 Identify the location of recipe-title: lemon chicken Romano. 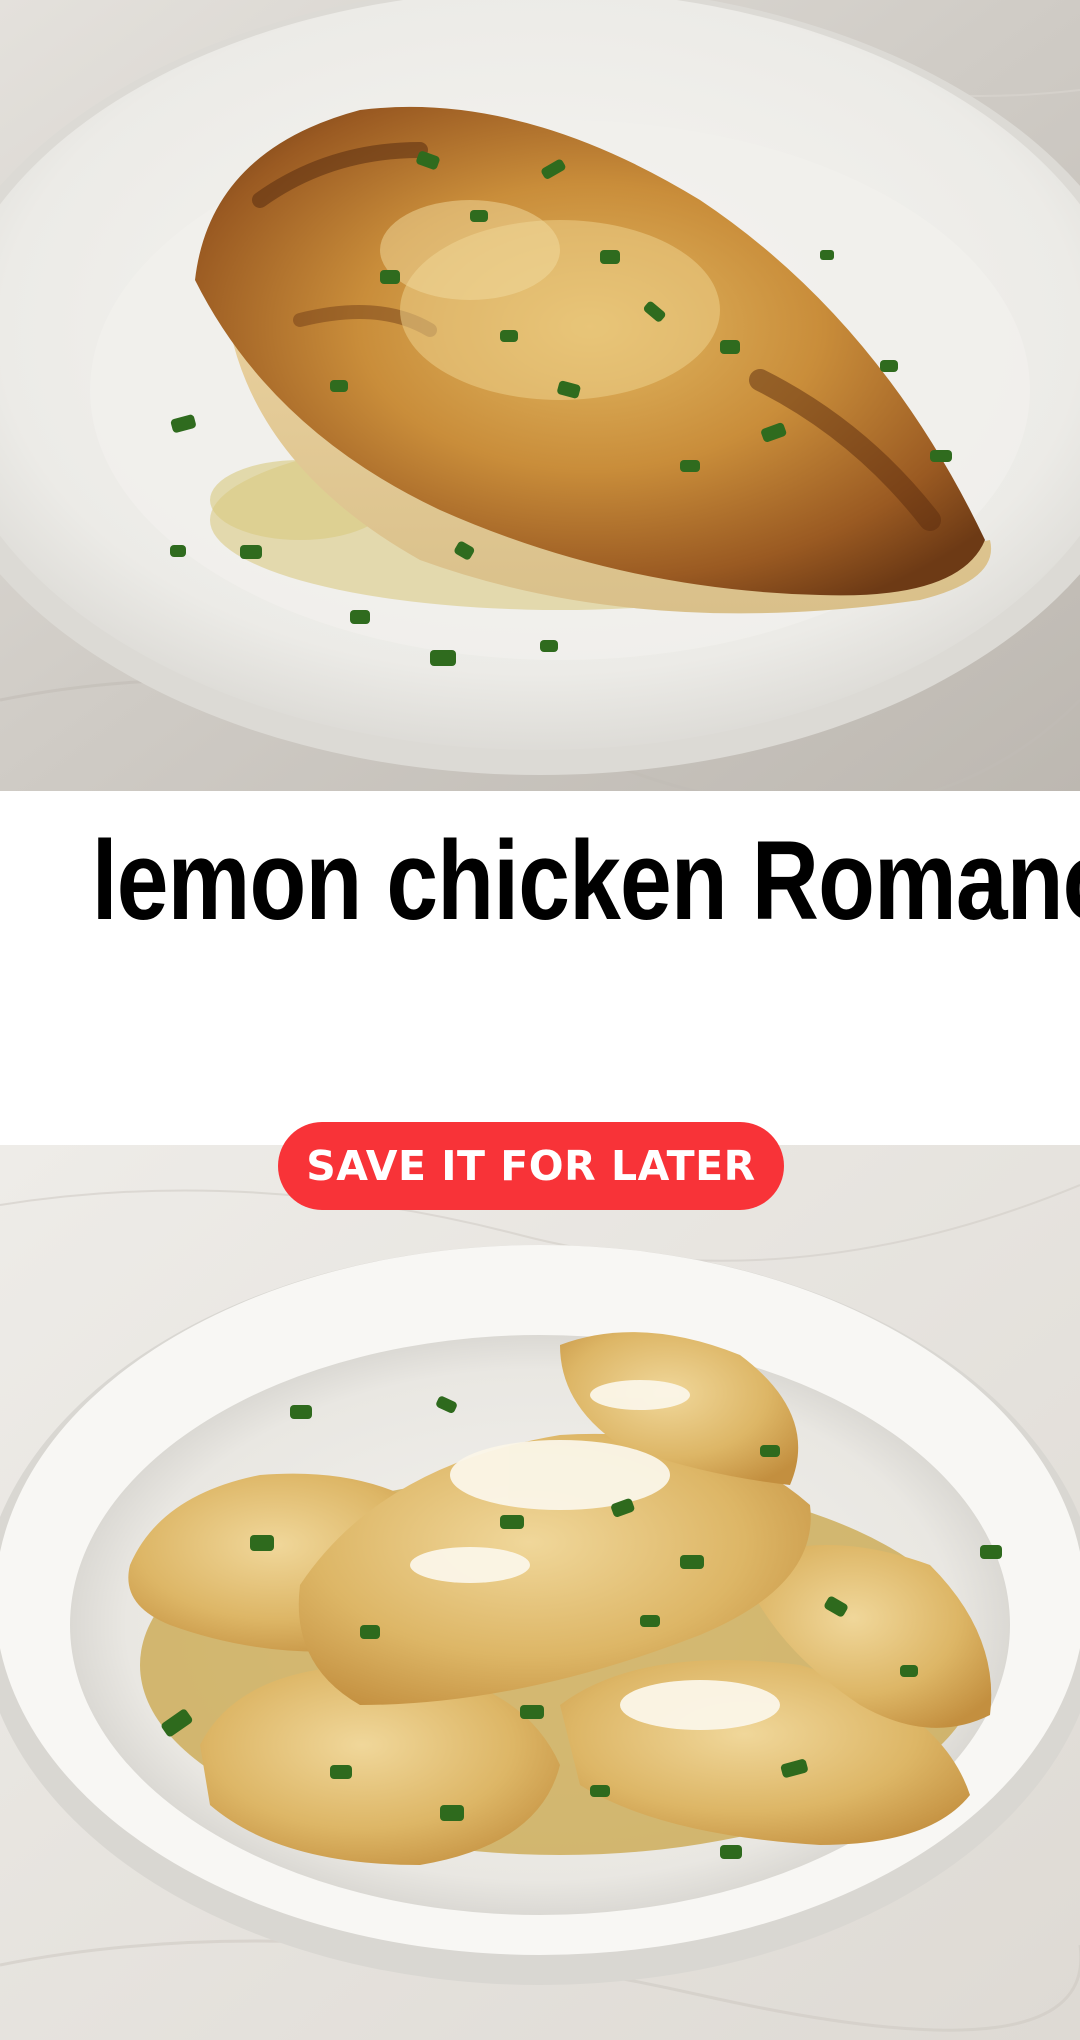
(585, 880).